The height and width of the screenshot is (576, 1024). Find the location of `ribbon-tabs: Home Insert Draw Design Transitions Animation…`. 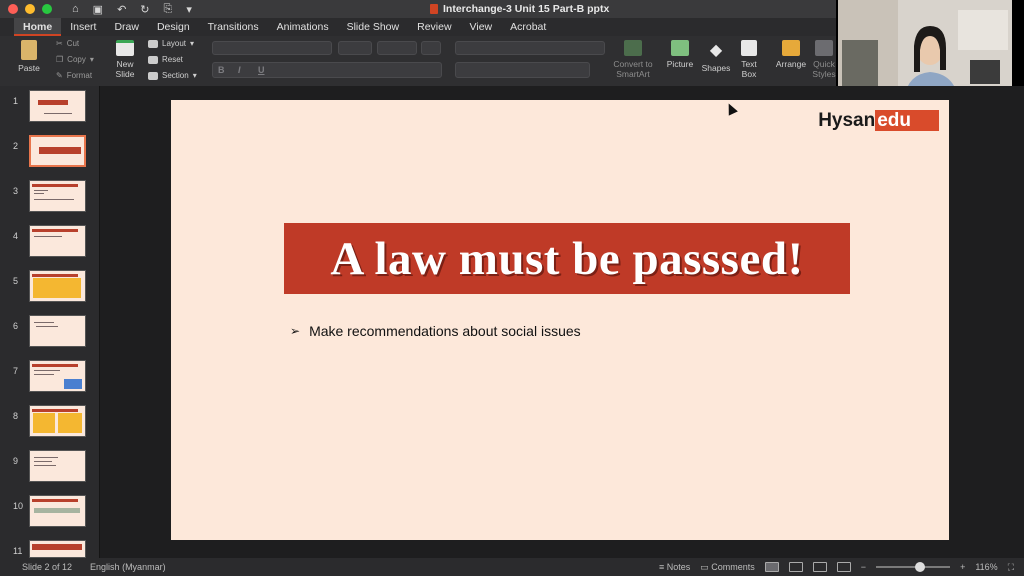

ribbon-tabs: Home Insert Draw Design Transitions Animation… is located at coordinates (418, 27).